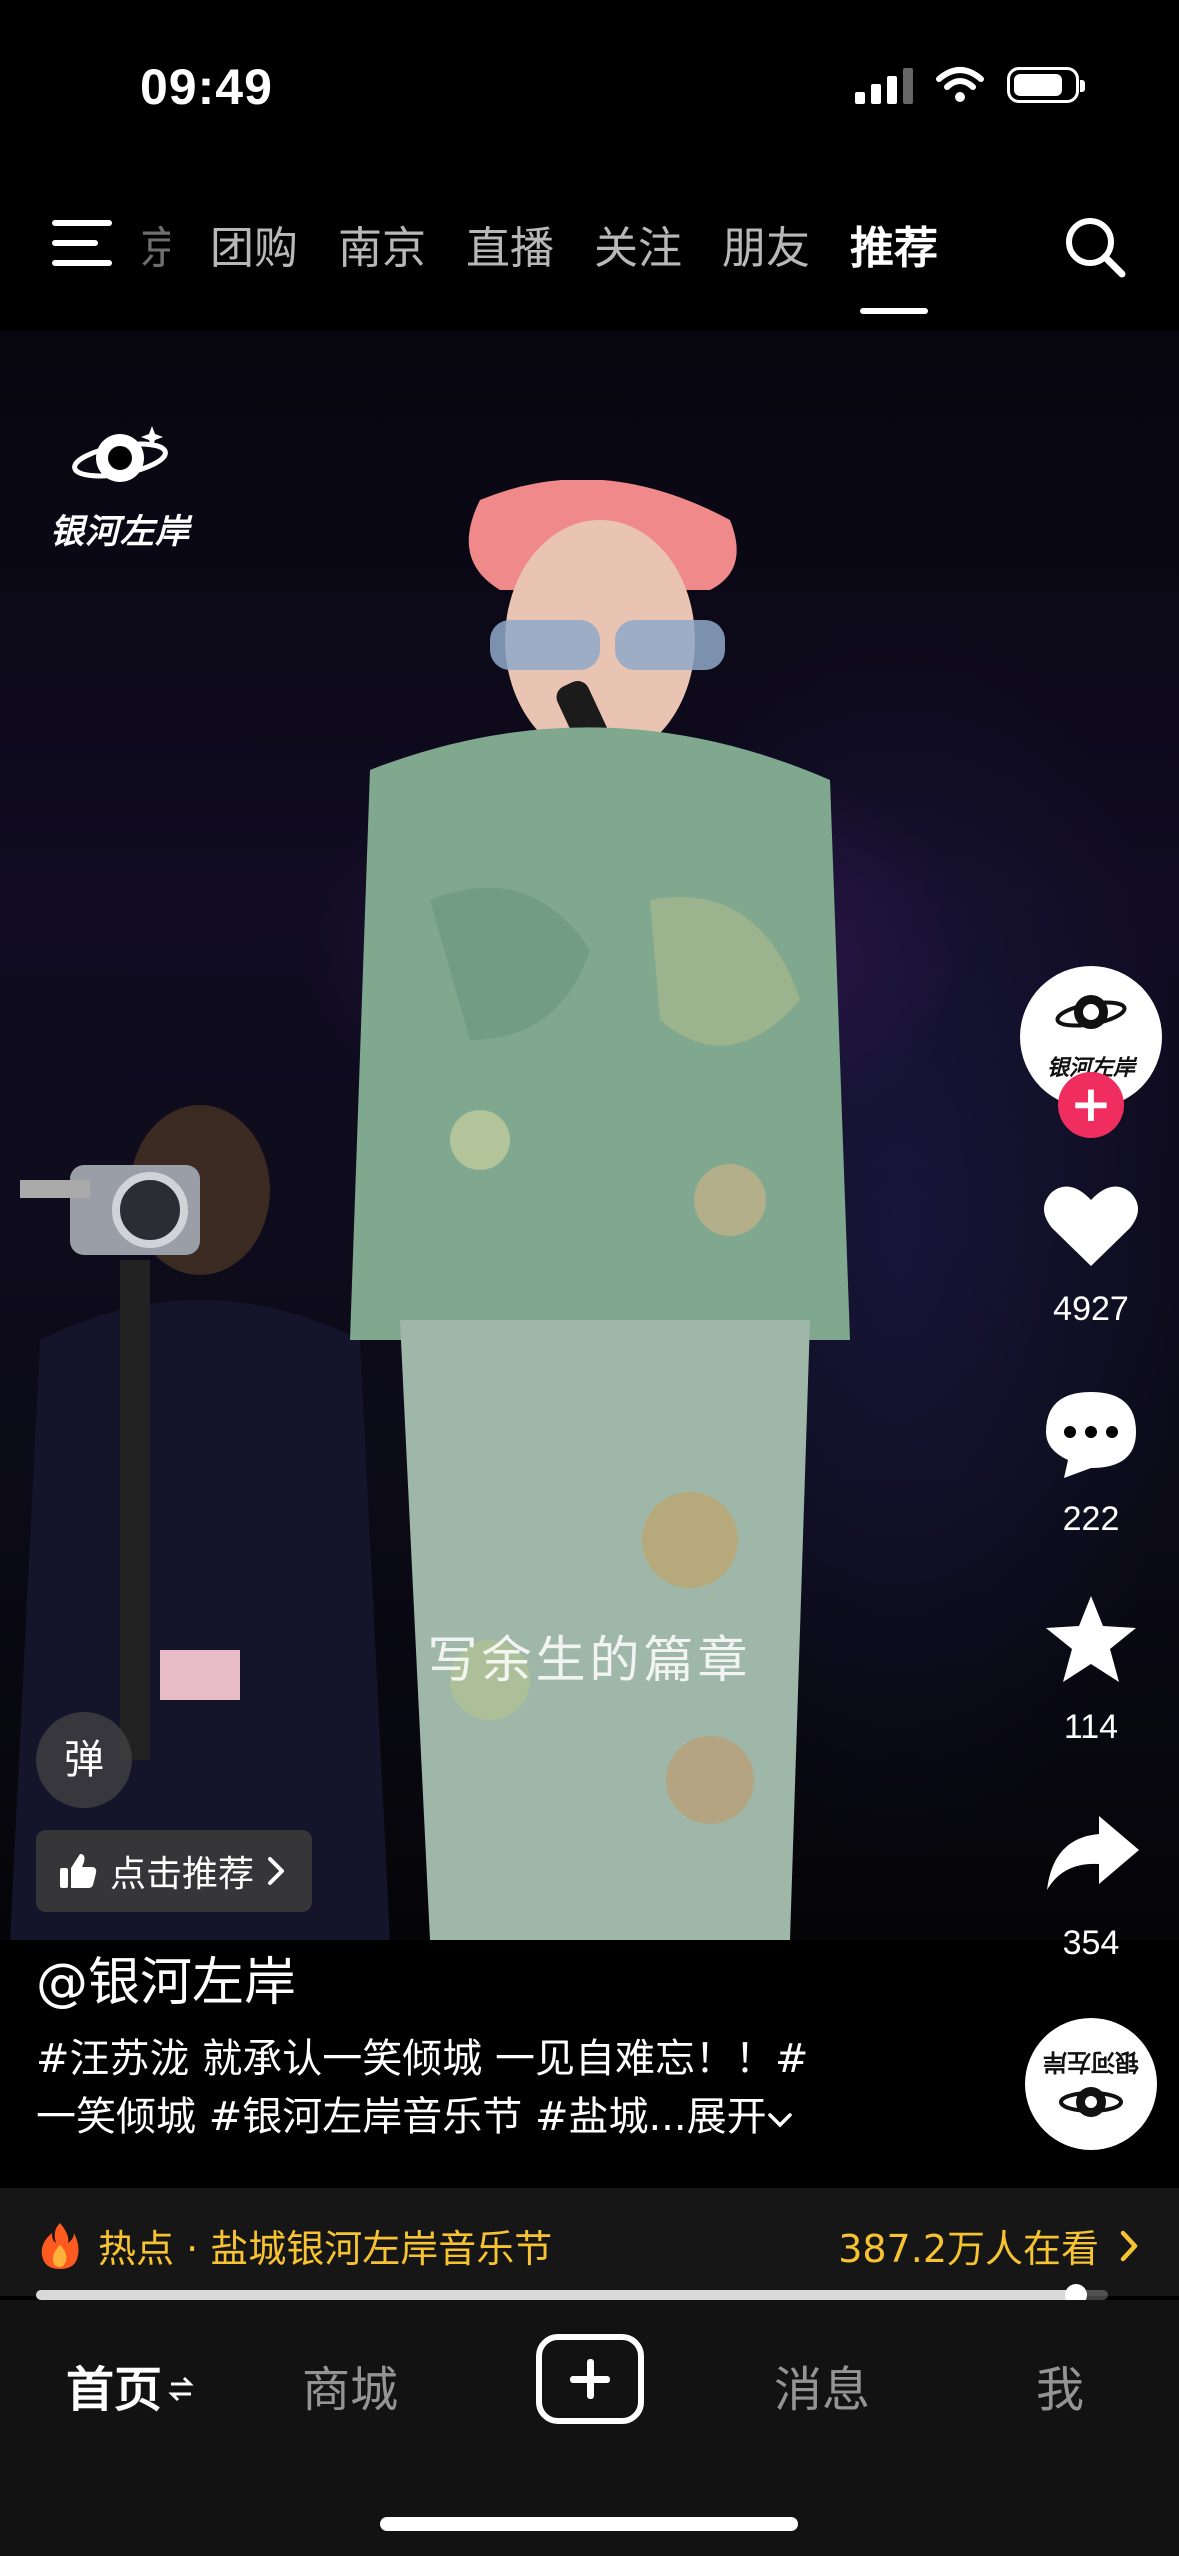 The image size is (1179, 2556). I want to click on thumbs-up-icon, so click(78, 1871).